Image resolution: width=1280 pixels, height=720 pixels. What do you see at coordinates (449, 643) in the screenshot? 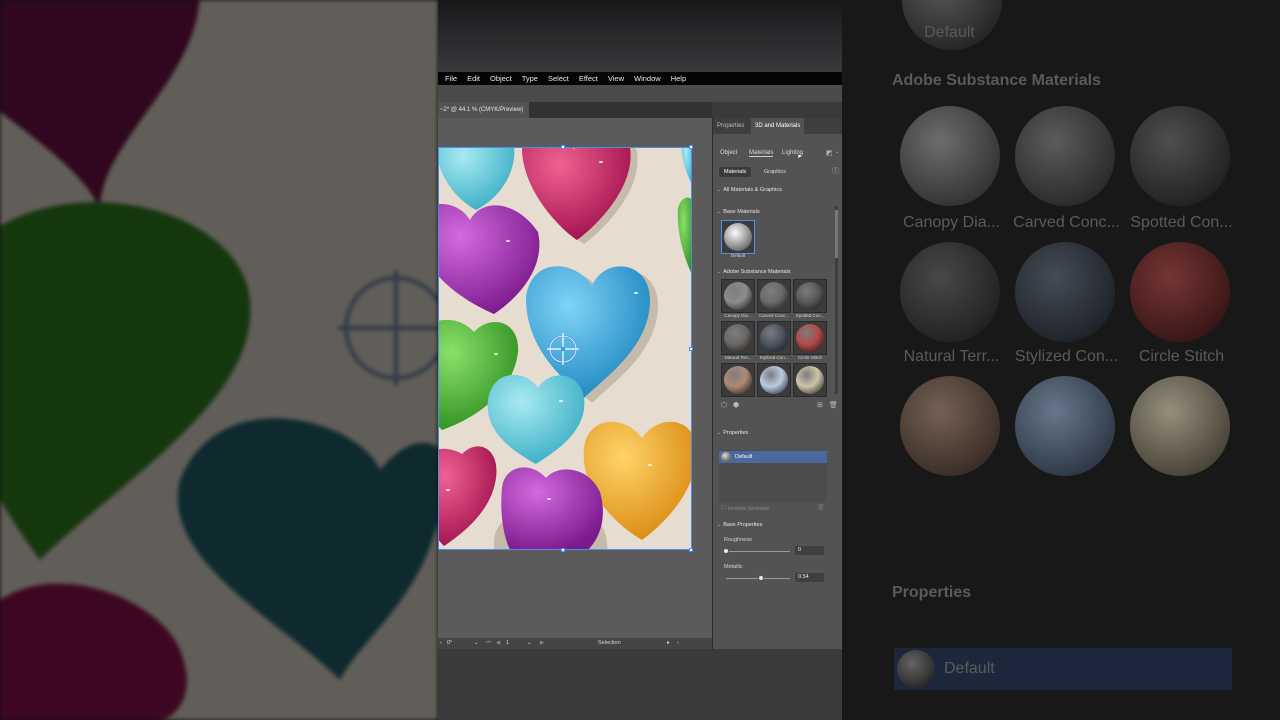
I see `rotation-field: 0°` at bounding box center [449, 643].